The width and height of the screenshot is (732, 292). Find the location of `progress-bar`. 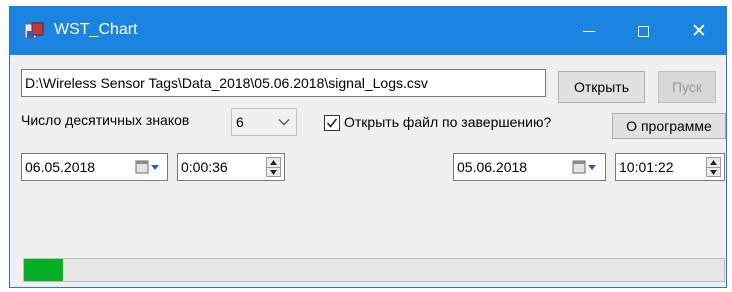

progress-bar is located at coordinates (374, 270).